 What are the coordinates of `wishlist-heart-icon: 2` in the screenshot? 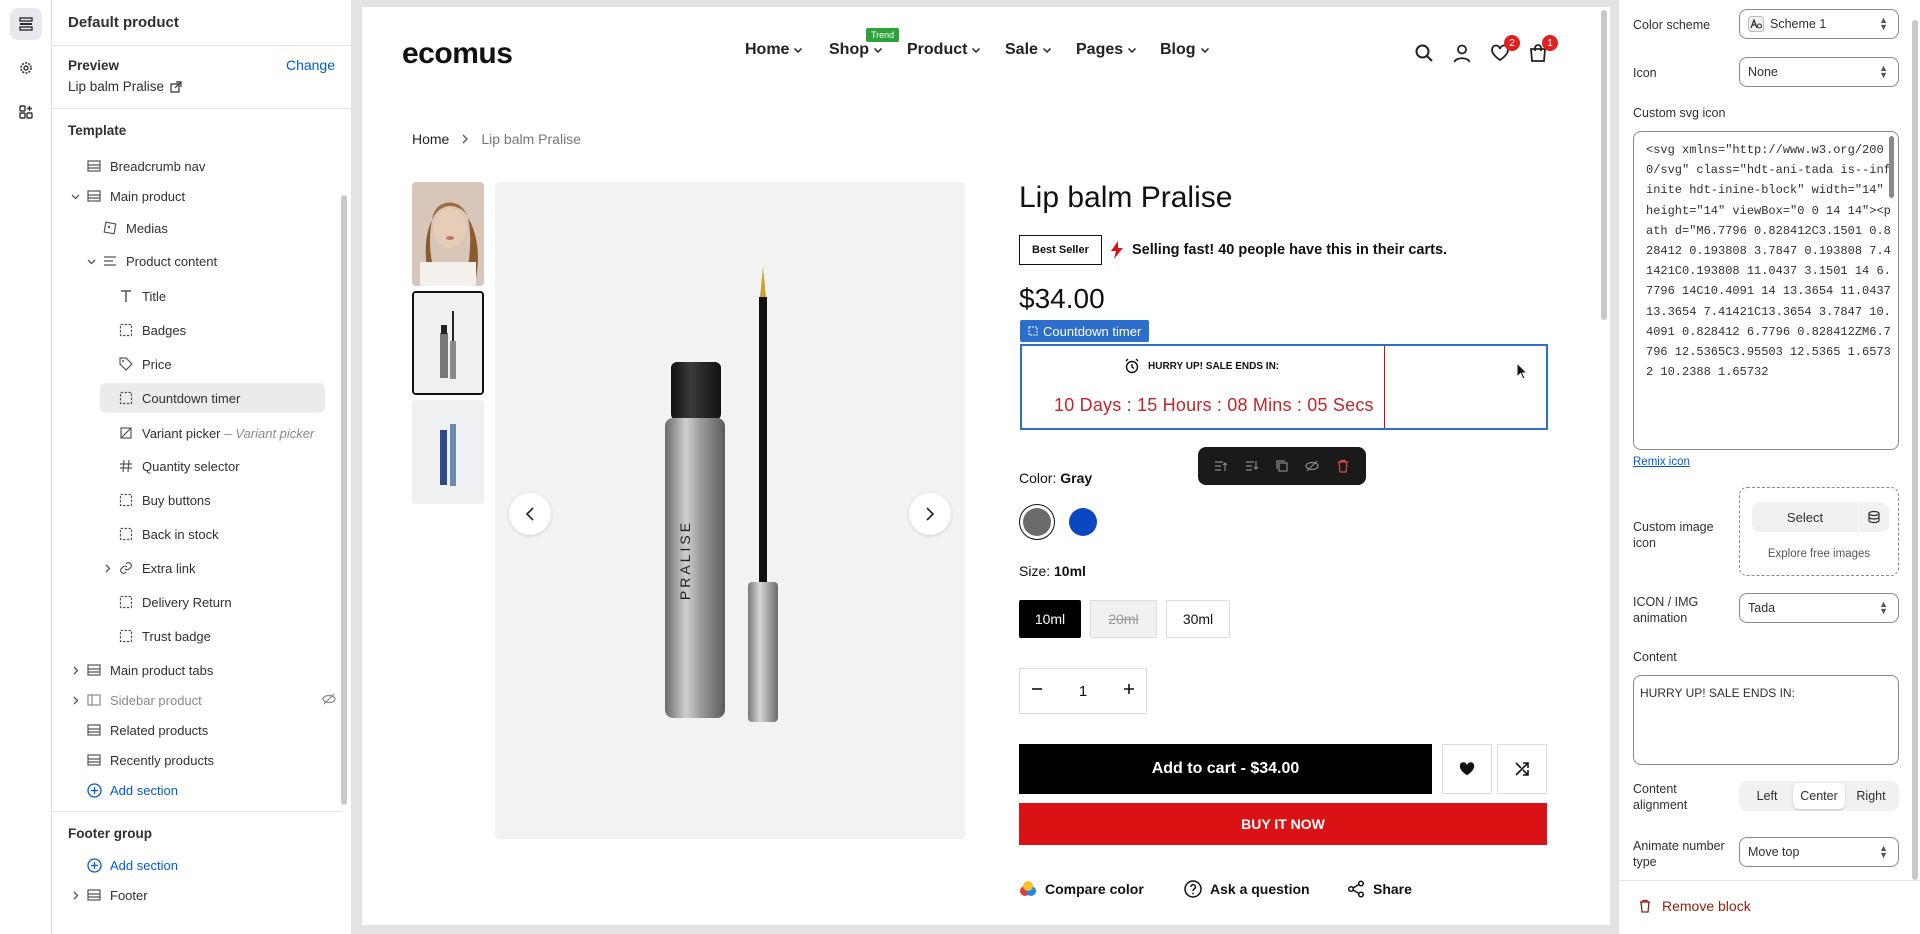 It's located at (1504, 50).